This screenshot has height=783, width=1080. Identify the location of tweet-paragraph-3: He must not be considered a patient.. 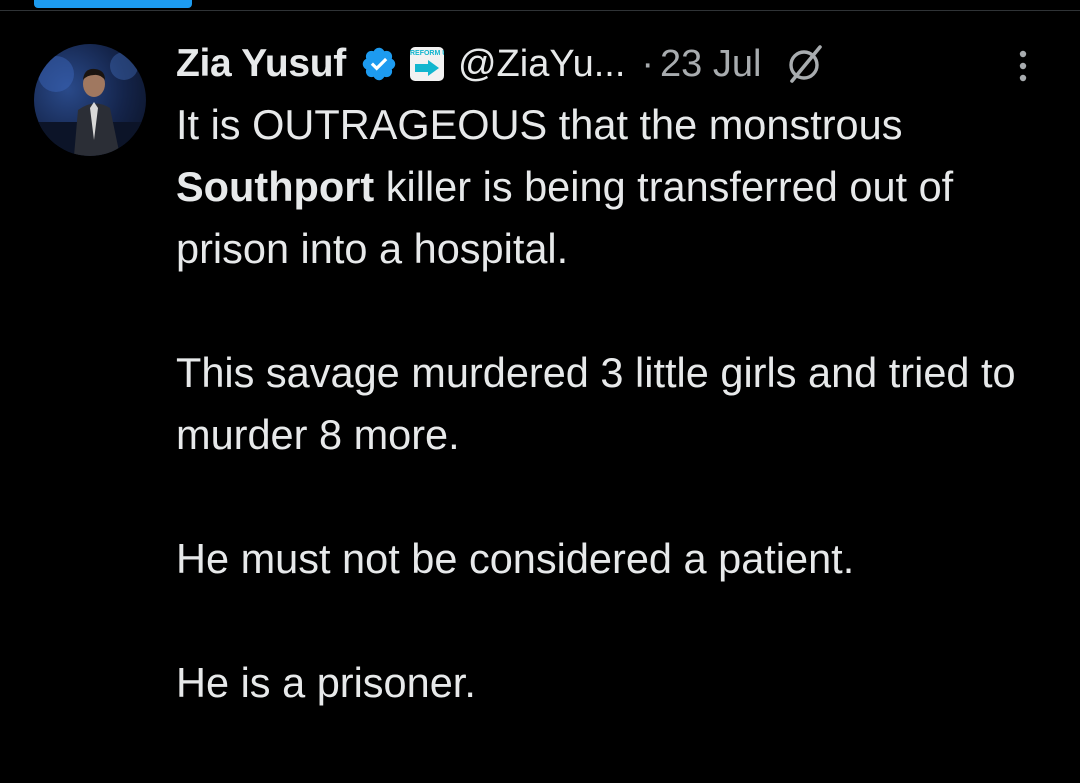
(515, 558).